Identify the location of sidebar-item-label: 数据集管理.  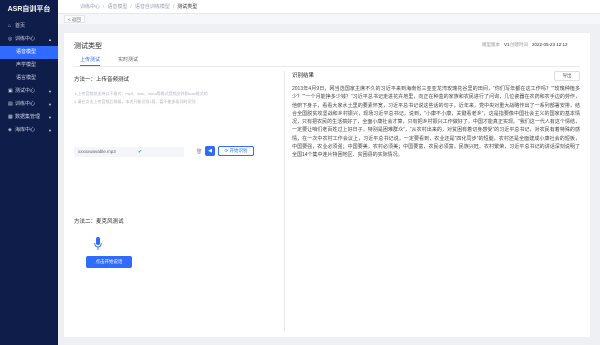
(28, 117).